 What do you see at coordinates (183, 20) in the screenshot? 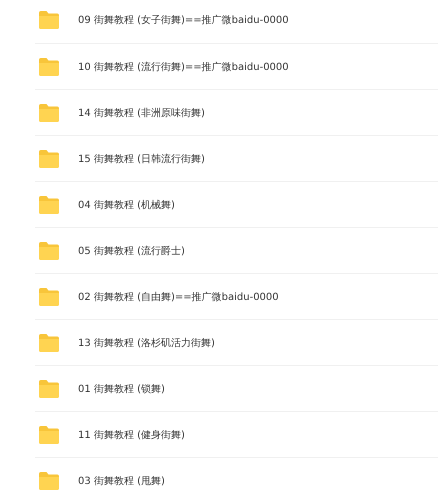
I see `folder-name: 09 街舞教程 (女子街舞)==推广微baidu-0000` at bounding box center [183, 20].